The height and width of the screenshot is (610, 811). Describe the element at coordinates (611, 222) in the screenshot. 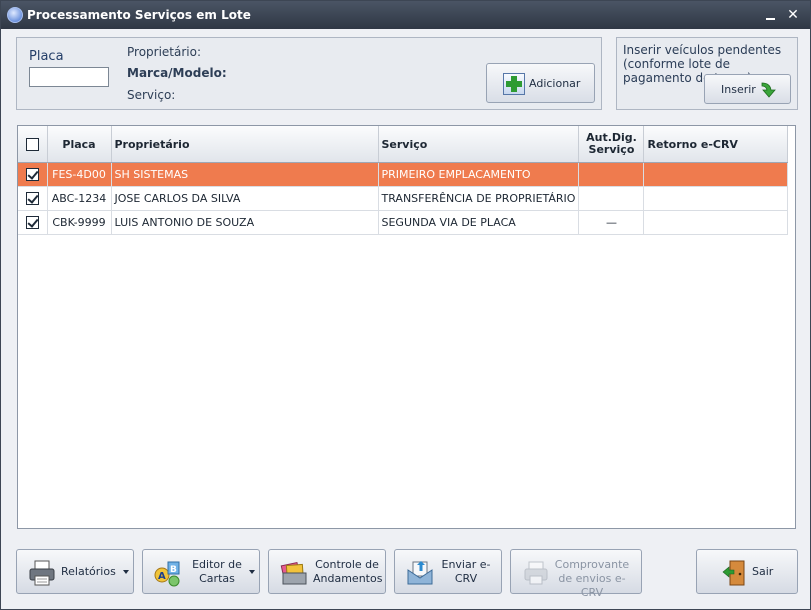

I see `cell-aut: —` at that location.